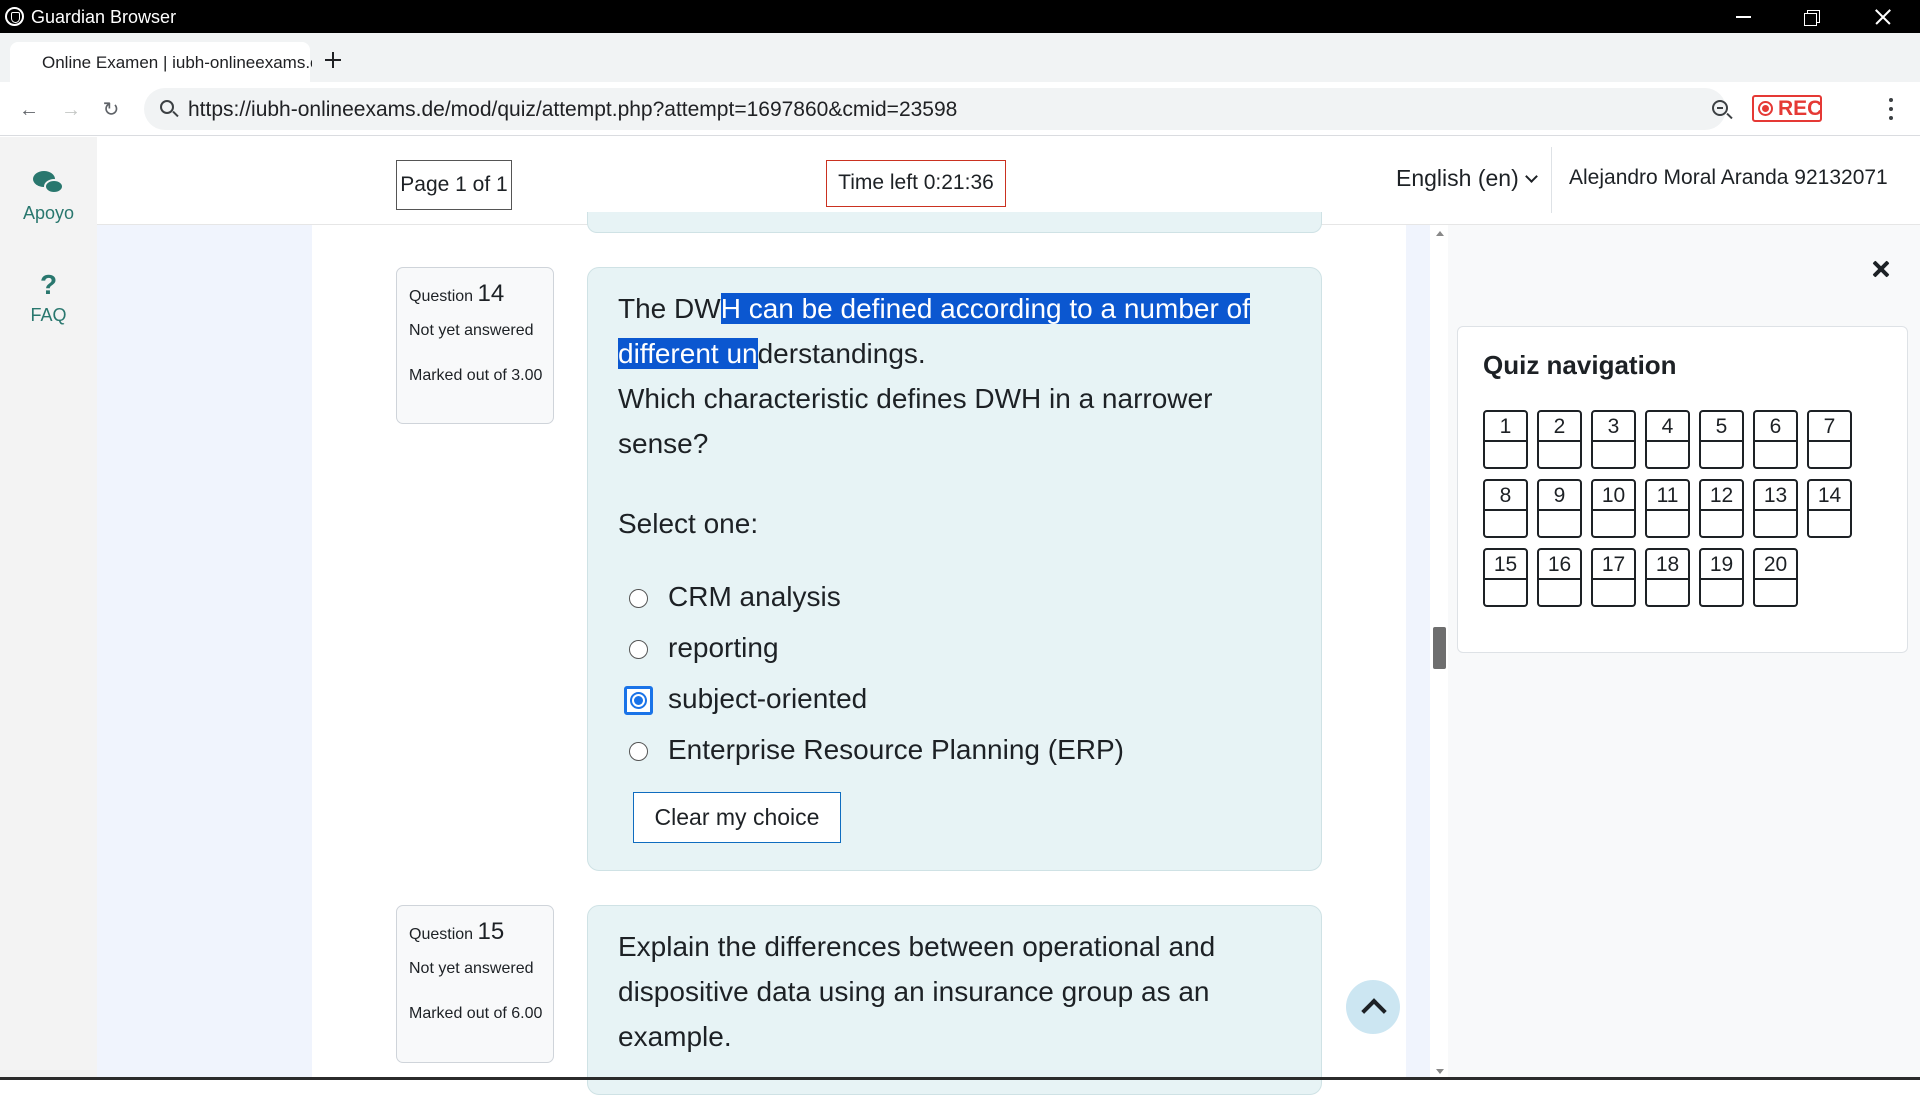  Describe the element at coordinates (960, 16) in the screenshot. I see `title-bar: Guardian Browser` at that location.